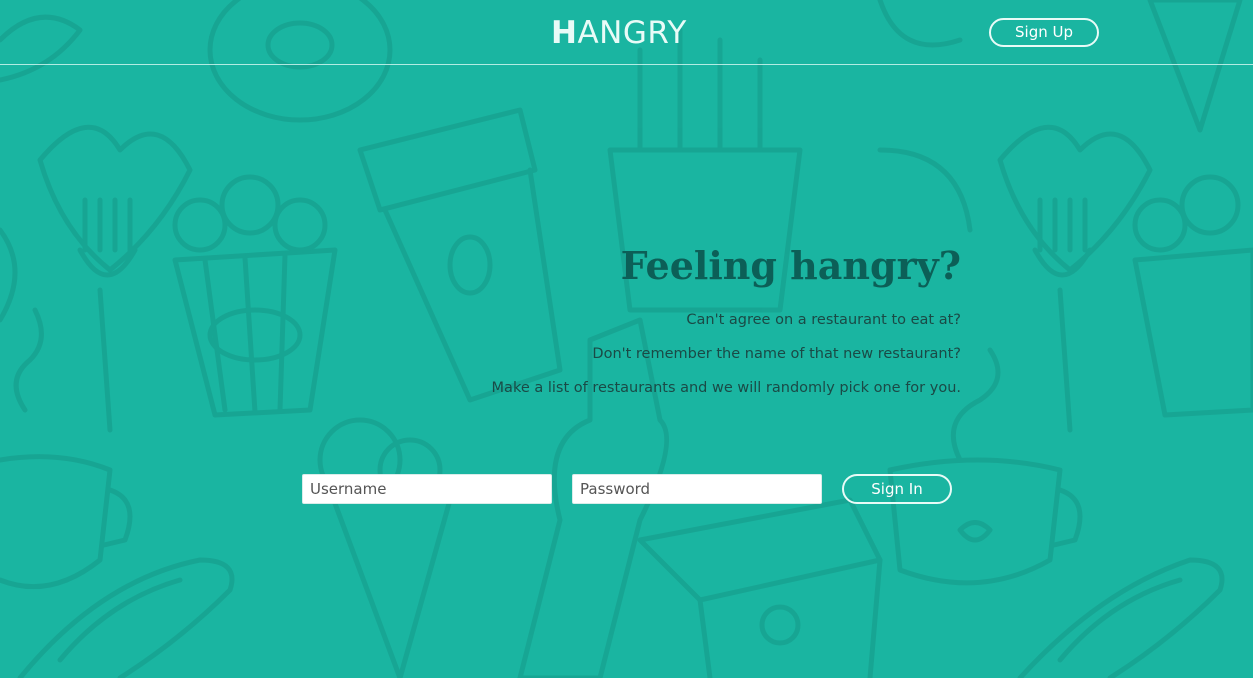  What do you see at coordinates (925, 190) in the screenshot?
I see `donut-icon` at bounding box center [925, 190].